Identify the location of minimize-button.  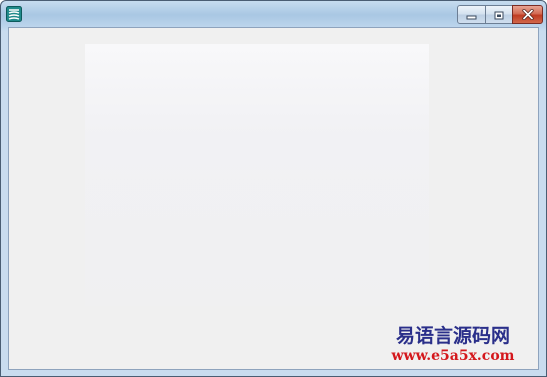
(471, 14).